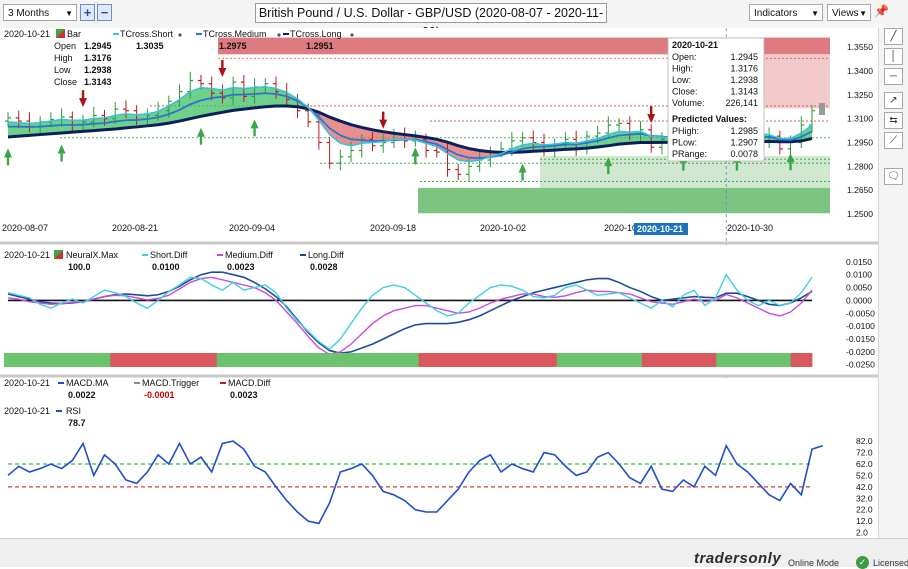 The image size is (908, 569). Describe the element at coordinates (709, 119) in the screenshot. I see `tooltip-predicted-title: Predicted Values:` at that location.